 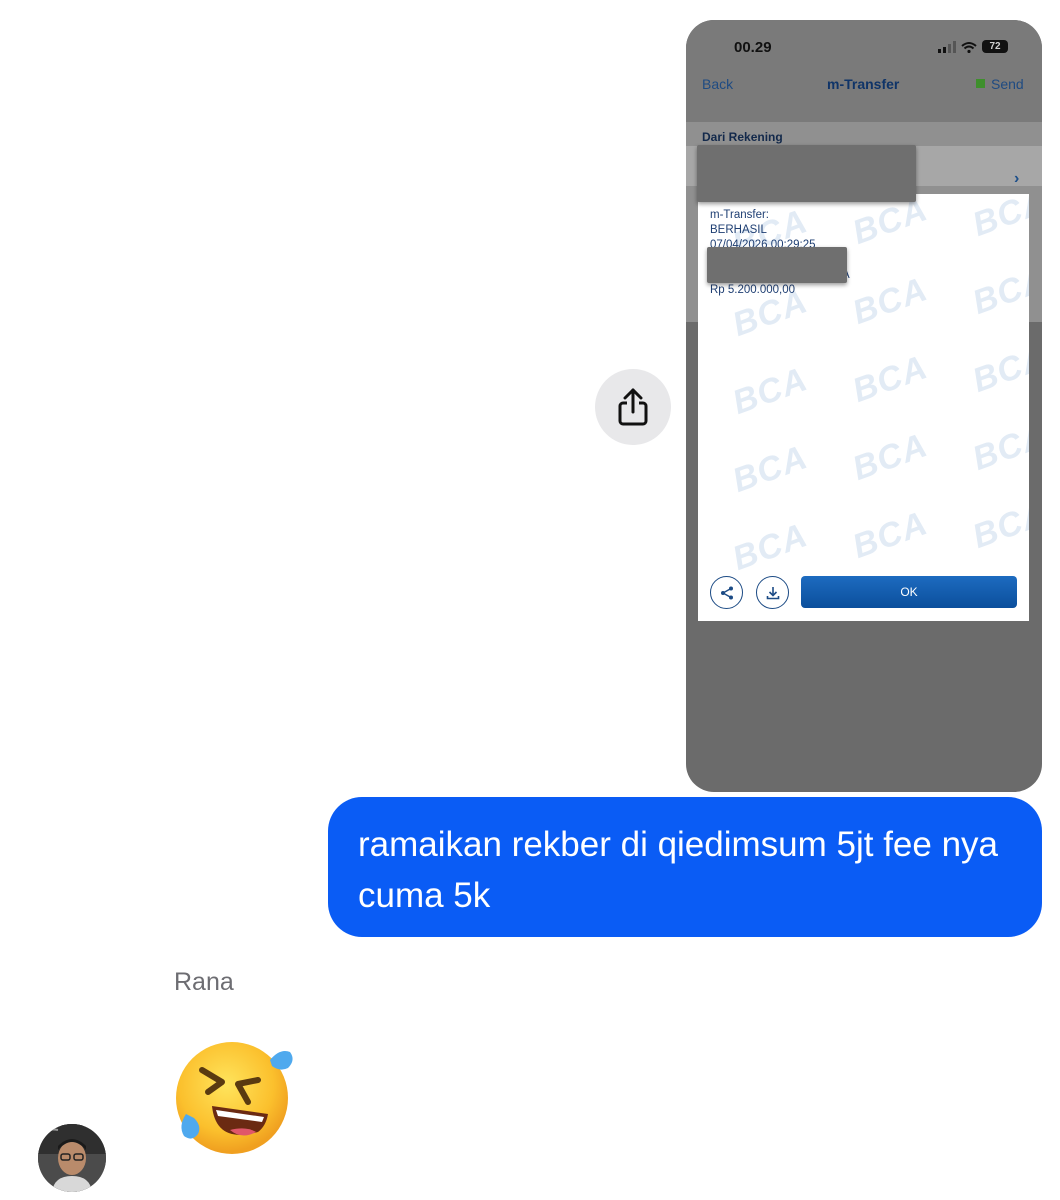 What do you see at coordinates (738, 230) in the screenshot?
I see `receipt-status: BERHASIL` at bounding box center [738, 230].